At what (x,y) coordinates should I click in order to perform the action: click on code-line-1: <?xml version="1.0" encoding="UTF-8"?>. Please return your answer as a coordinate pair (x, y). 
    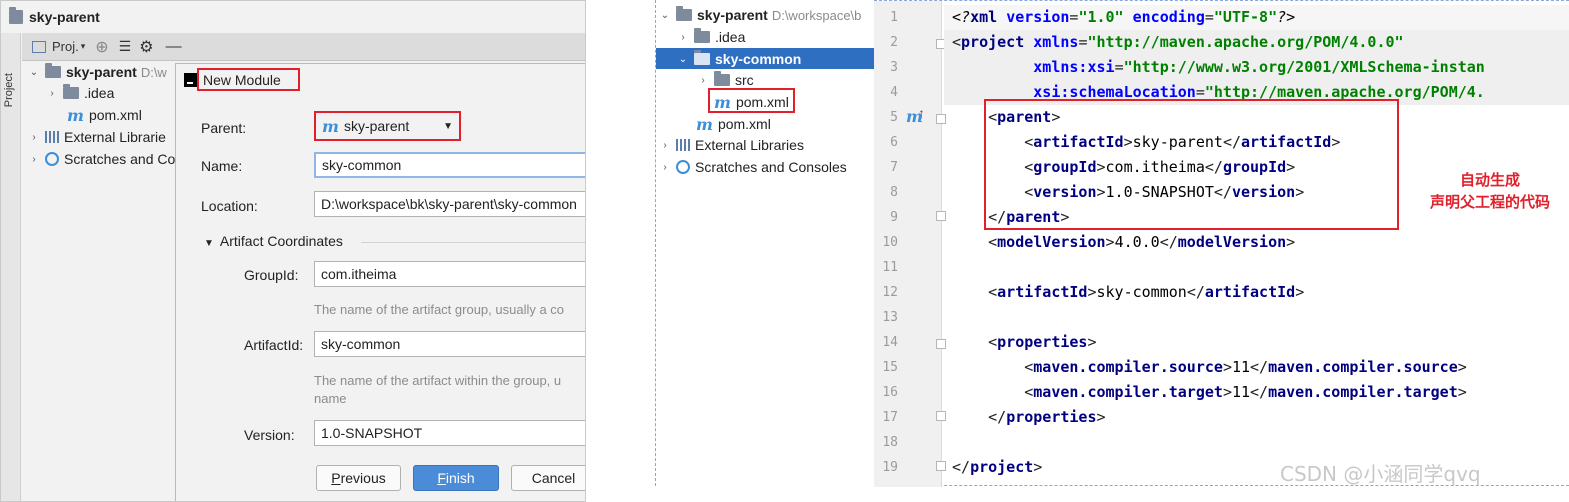
    Looking at the image, I should click on (1124, 17).